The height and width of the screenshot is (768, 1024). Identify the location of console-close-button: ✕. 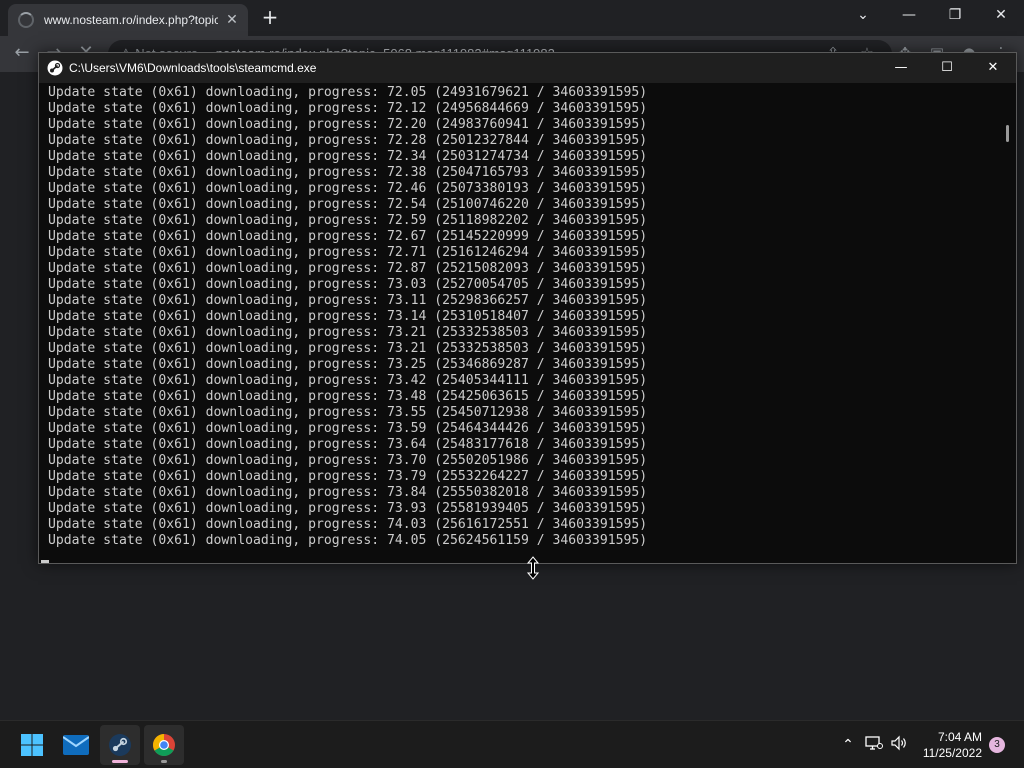
(993, 68).